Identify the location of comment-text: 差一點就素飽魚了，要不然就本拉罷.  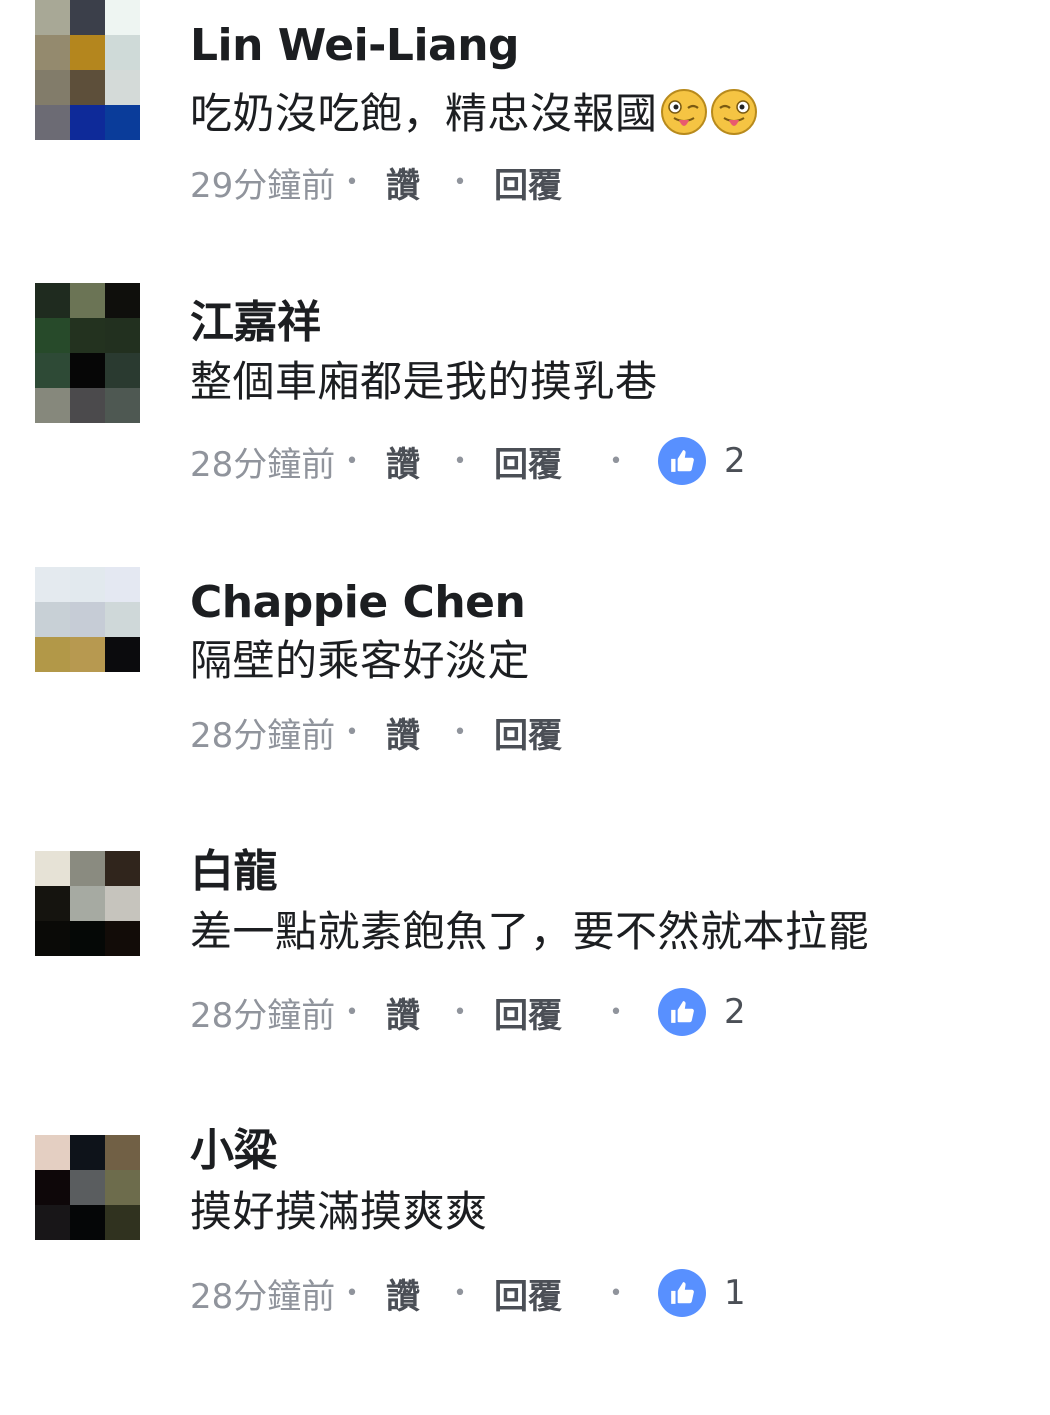
(530, 931).